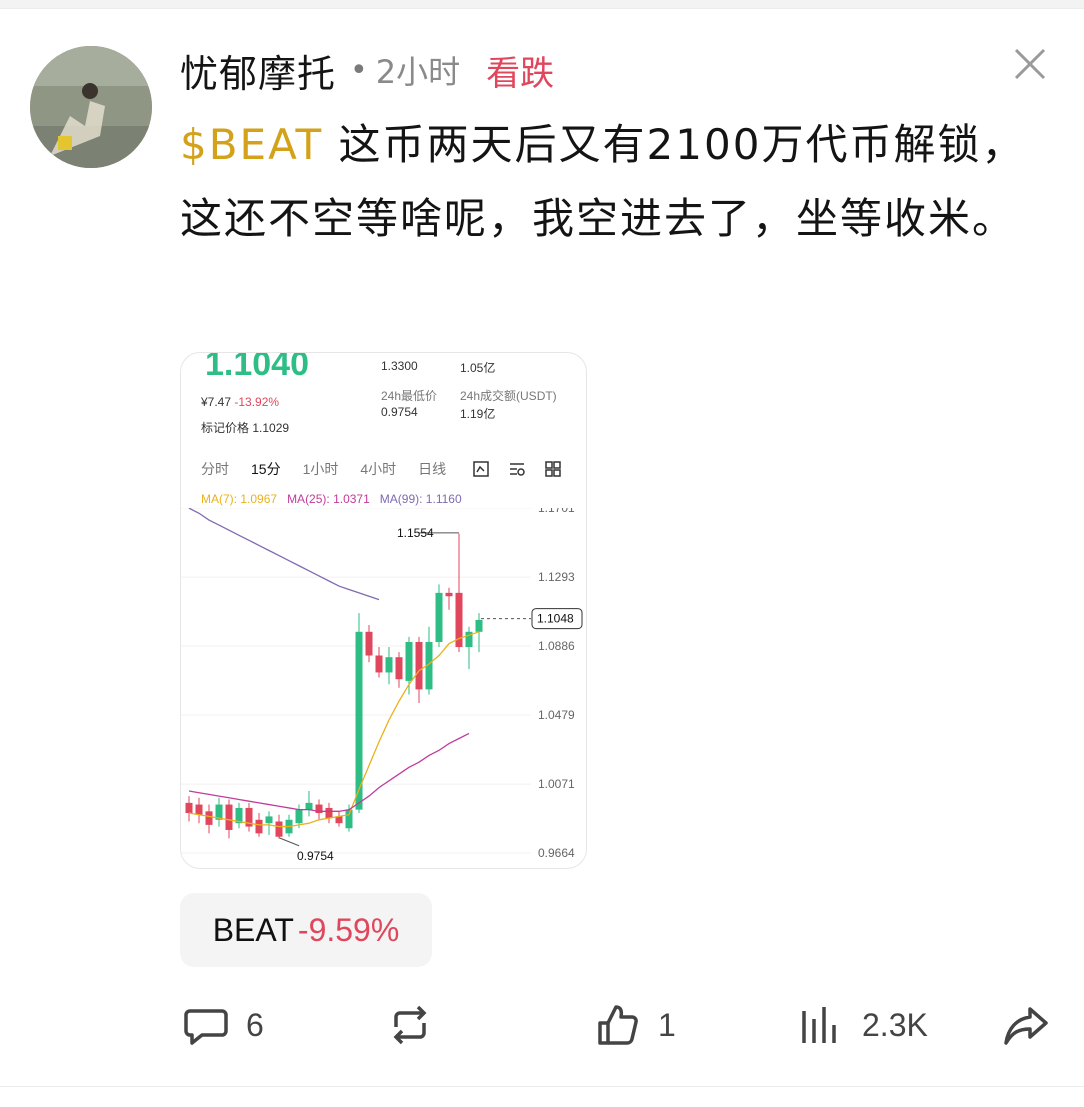 This screenshot has height=1107, width=1084. Describe the element at coordinates (266, 469) in the screenshot. I see `tab-15m: 15分` at that location.